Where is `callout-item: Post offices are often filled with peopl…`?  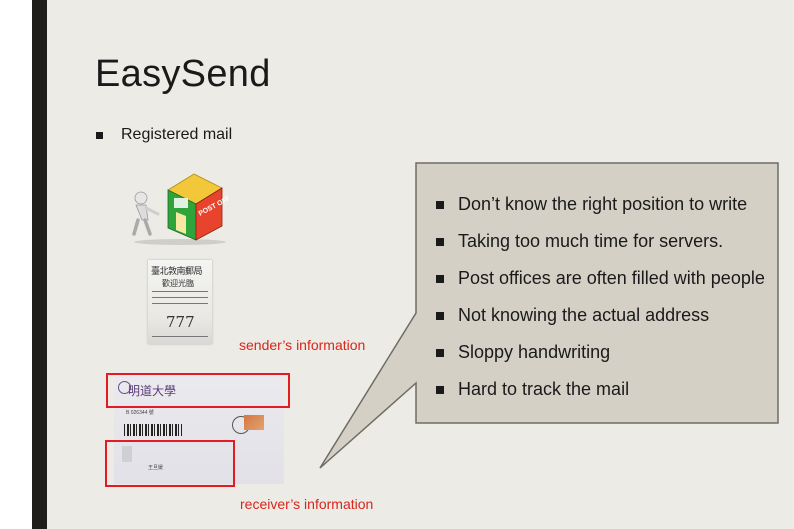 callout-item: Post offices are often filled with peopl… is located at coordinates (600, 278).